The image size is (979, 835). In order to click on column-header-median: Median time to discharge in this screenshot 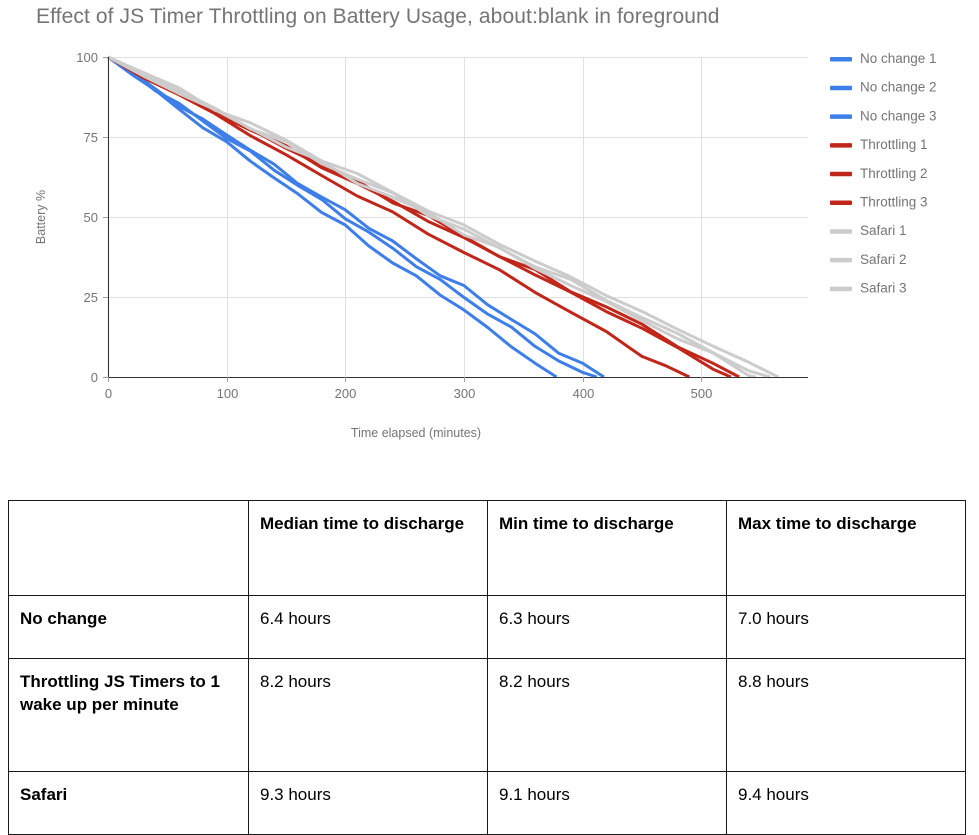, I will do `click(368, 548)`.